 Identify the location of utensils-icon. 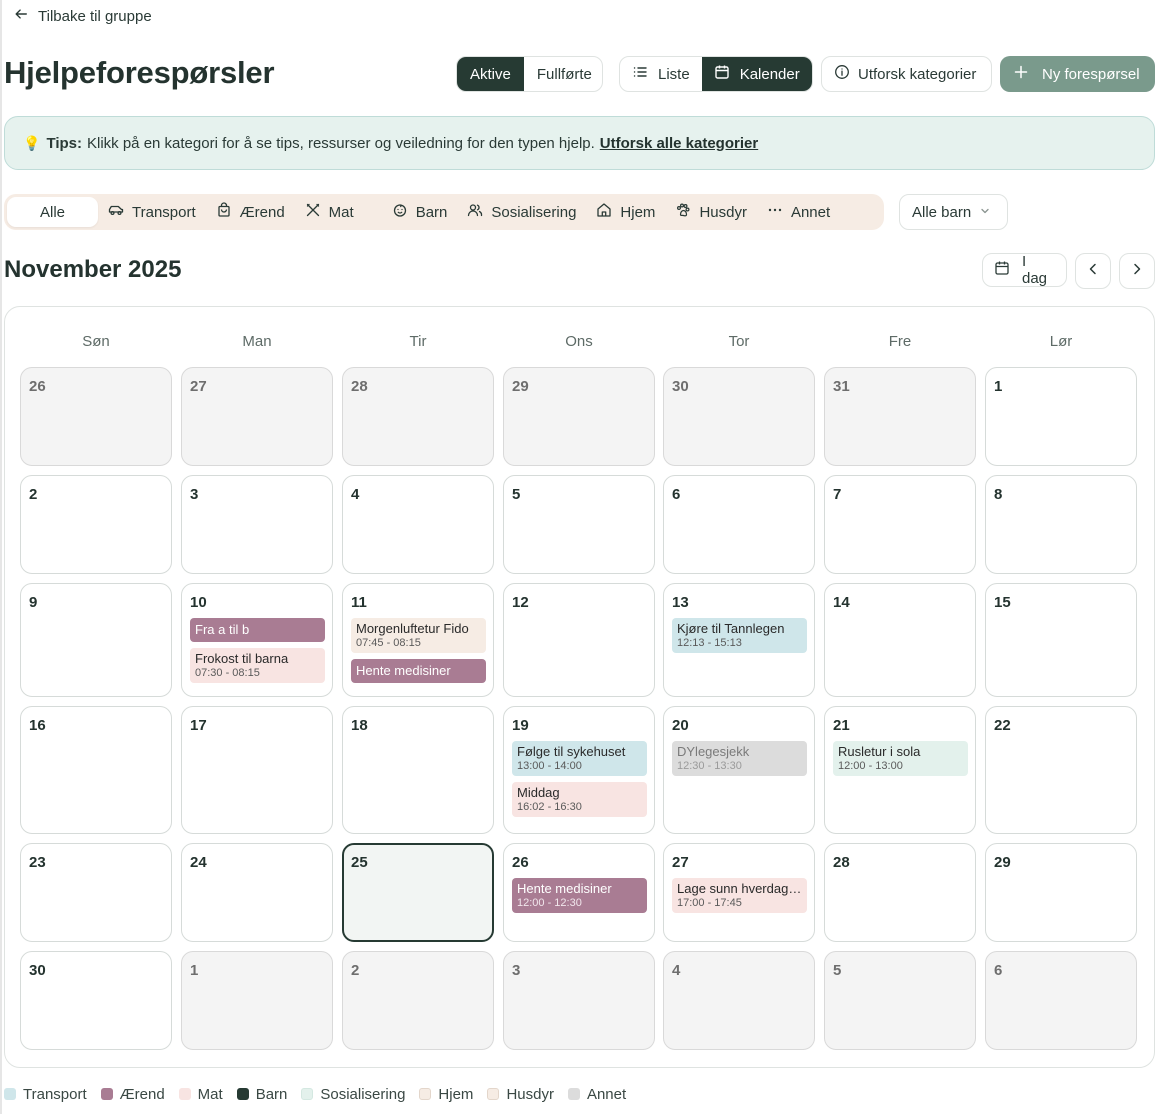
(313, 212).